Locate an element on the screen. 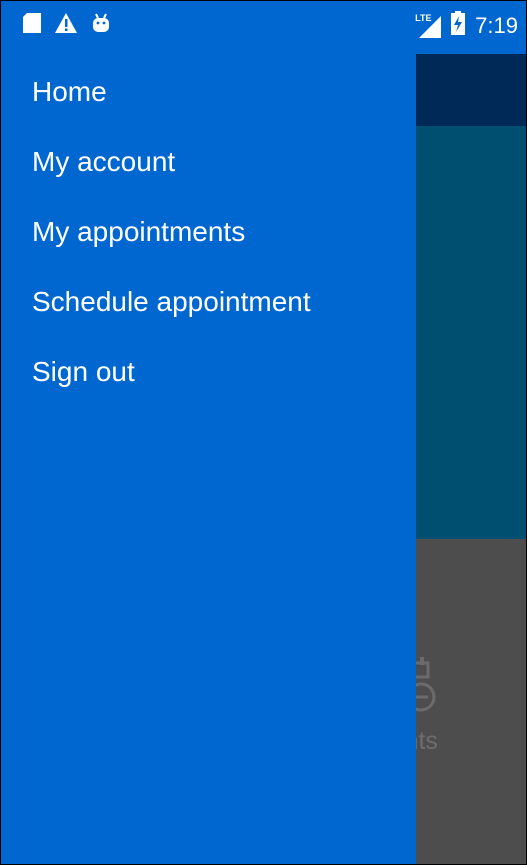 The height and width of the screenshot is (865, 527). warning-icon is located at coordinates (66, 25).